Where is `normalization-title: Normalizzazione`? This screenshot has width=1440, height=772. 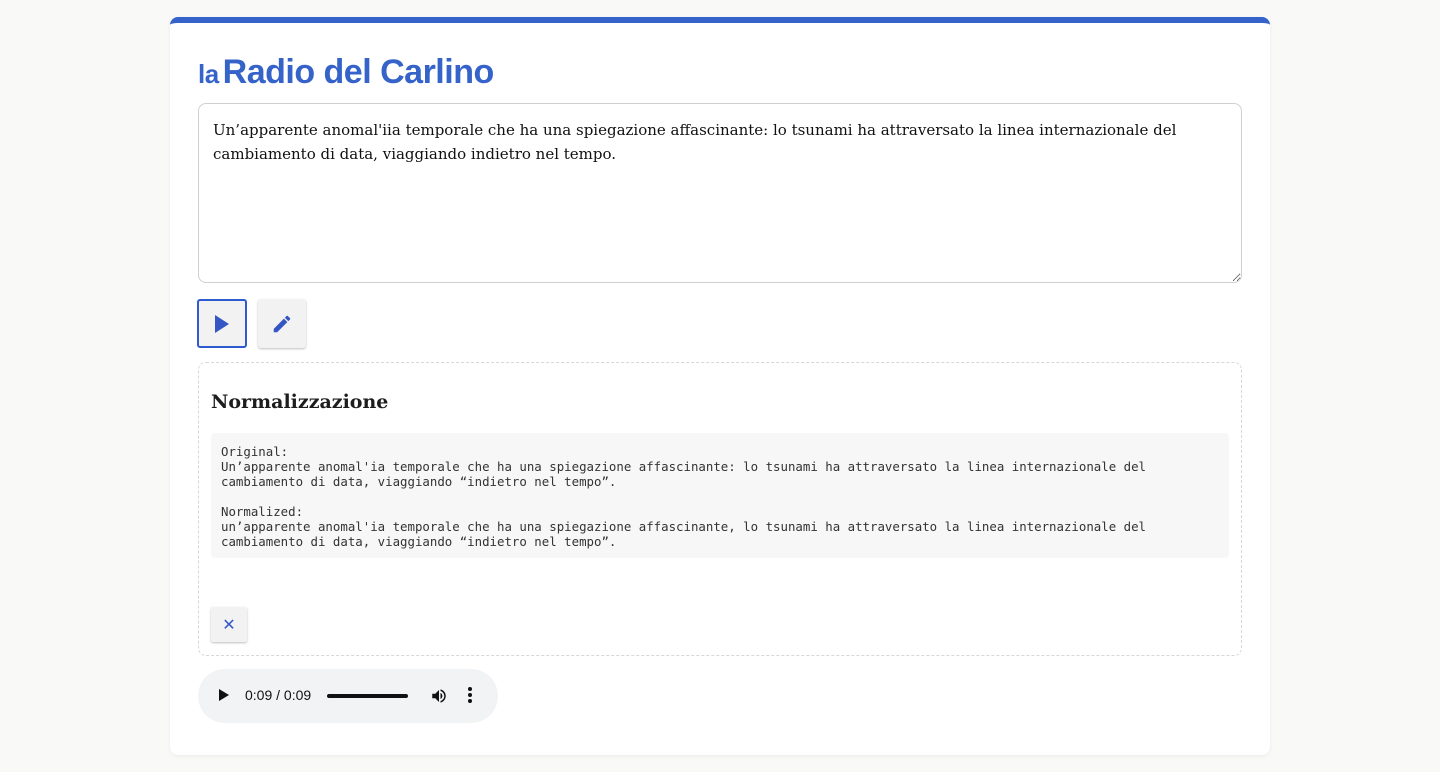
normalization-title: Normalizzazione is located at coordinates (300, 402).